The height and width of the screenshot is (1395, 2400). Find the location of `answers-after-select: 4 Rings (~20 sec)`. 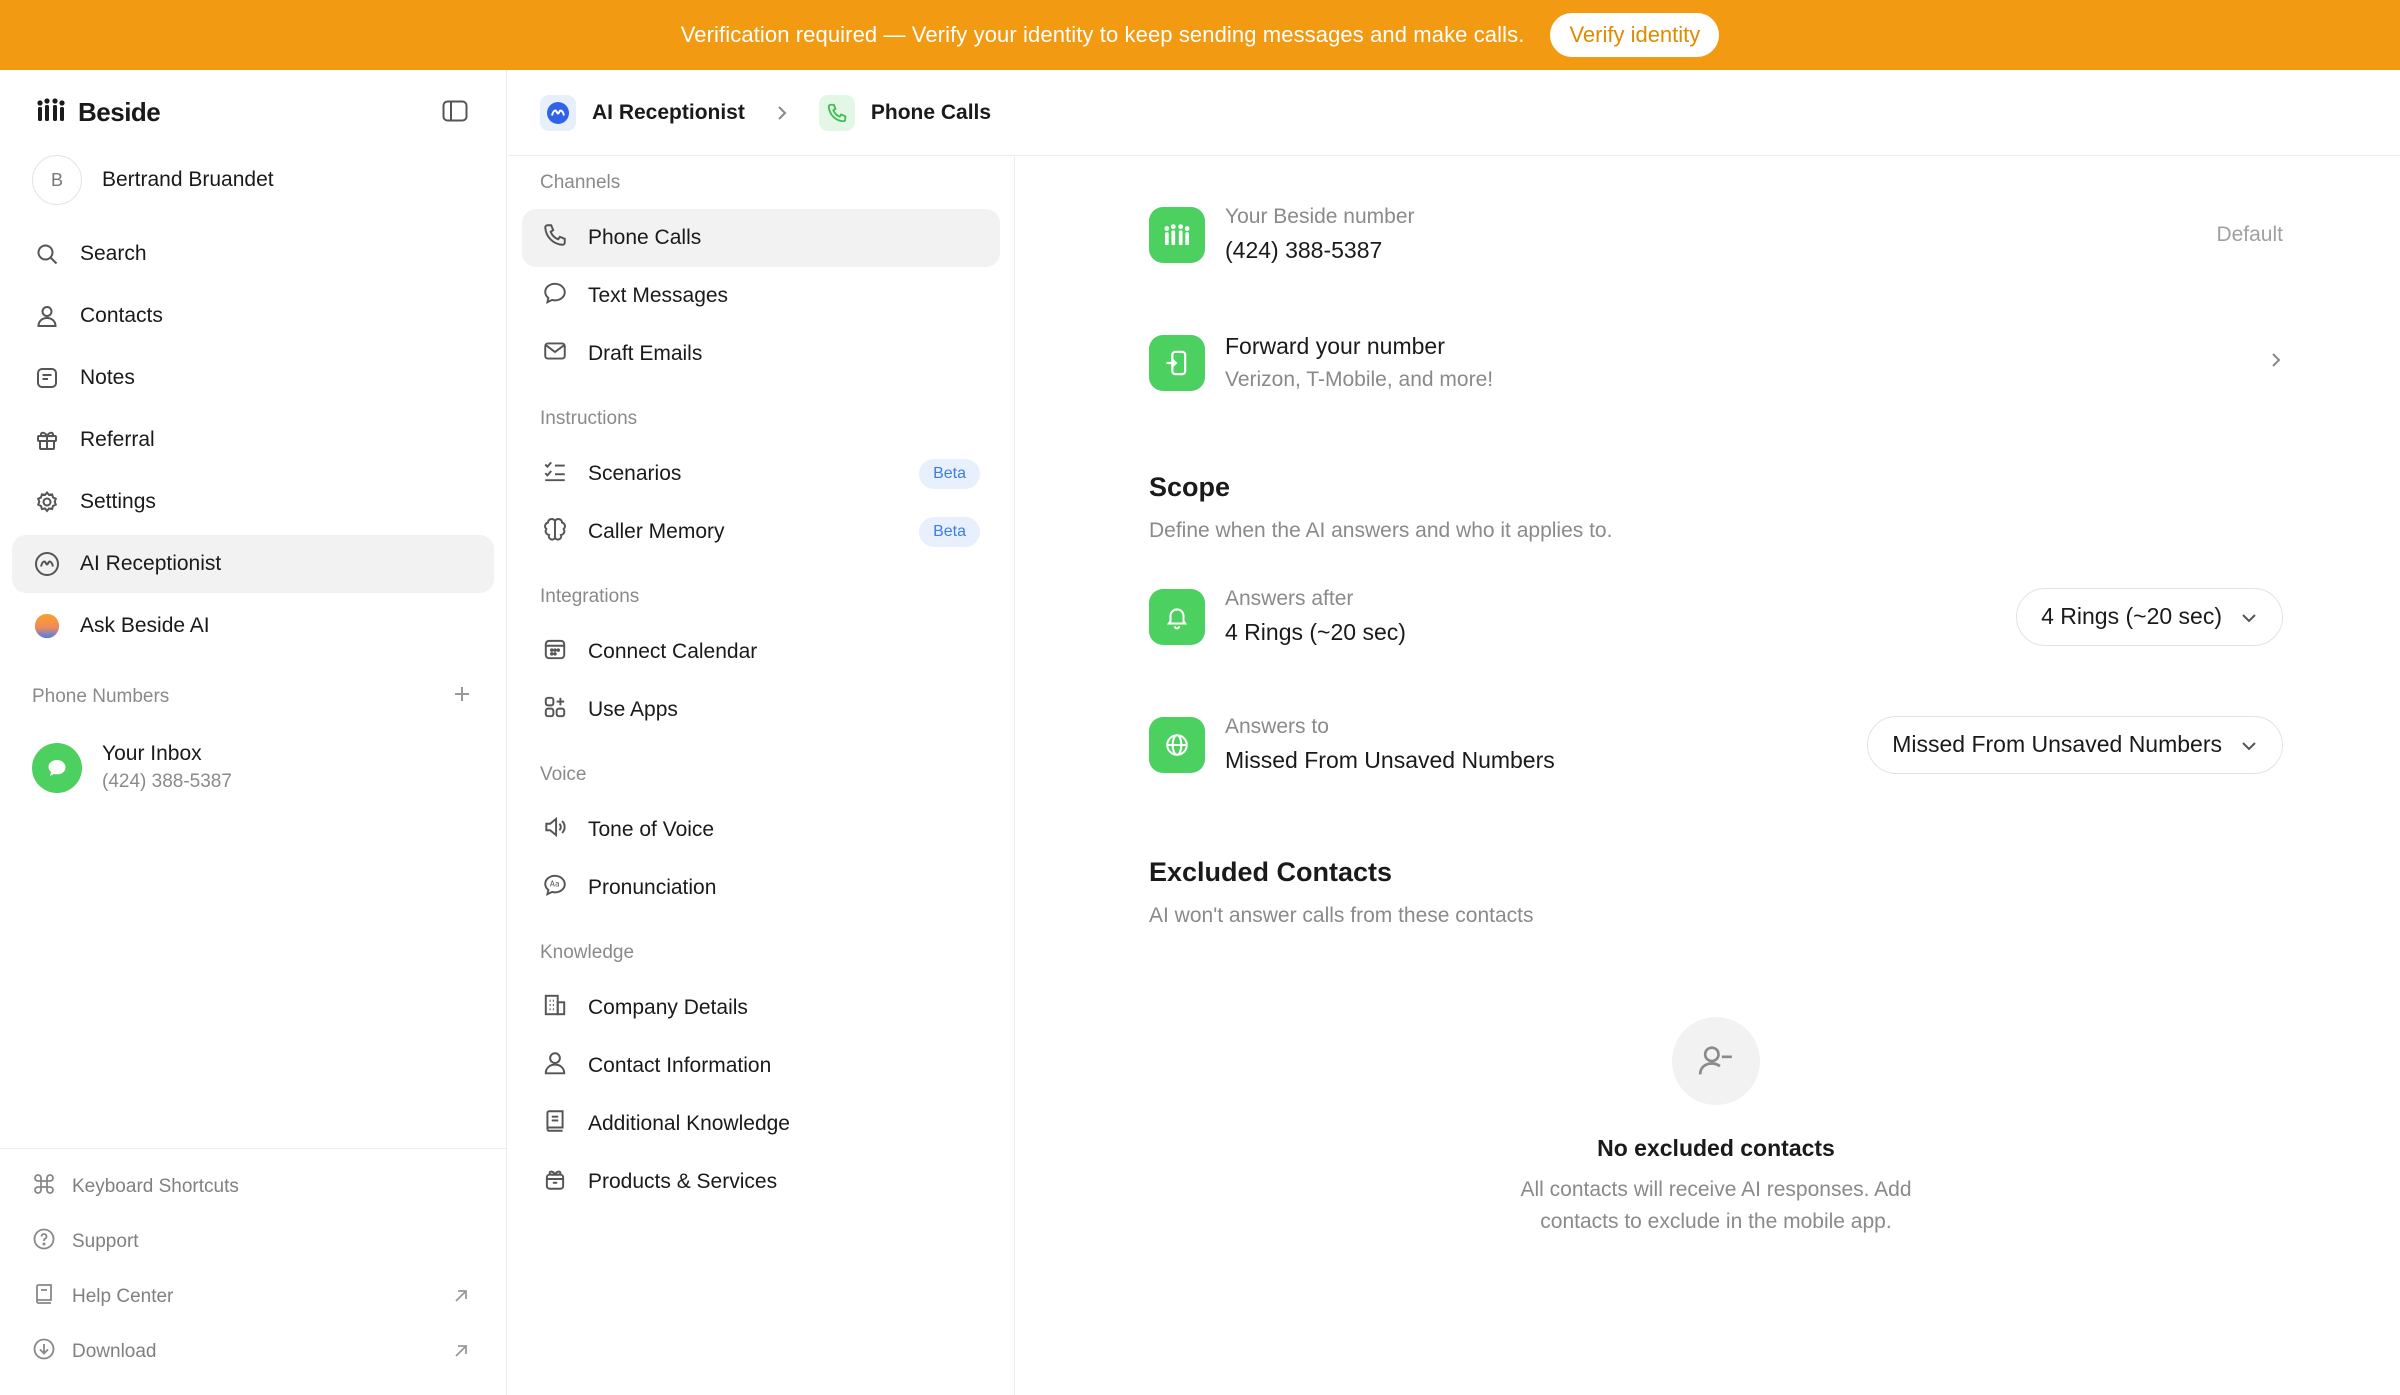

answers-after-select: 4 Rings (~20 sec) is located at coordinates (2149, 616).